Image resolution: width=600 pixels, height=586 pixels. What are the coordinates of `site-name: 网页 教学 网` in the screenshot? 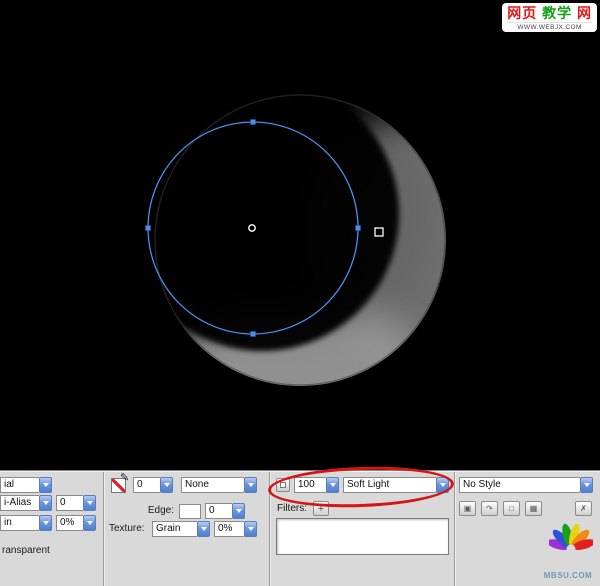 It's located at (549, 13).